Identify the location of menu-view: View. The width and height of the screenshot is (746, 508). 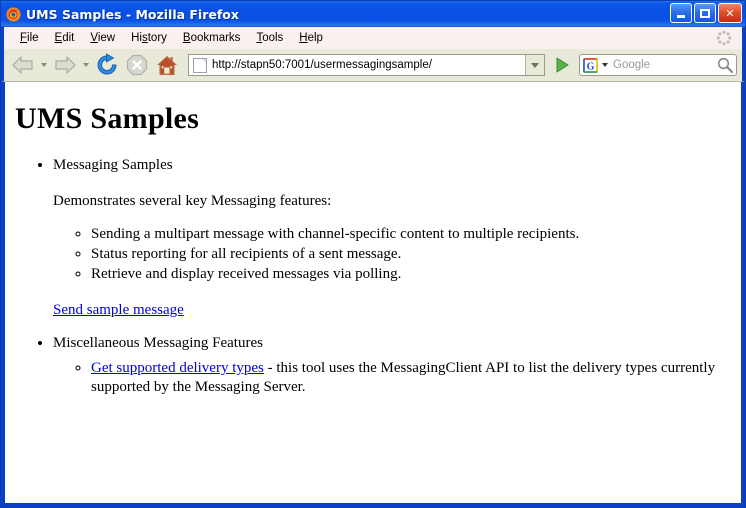
(102, 38).